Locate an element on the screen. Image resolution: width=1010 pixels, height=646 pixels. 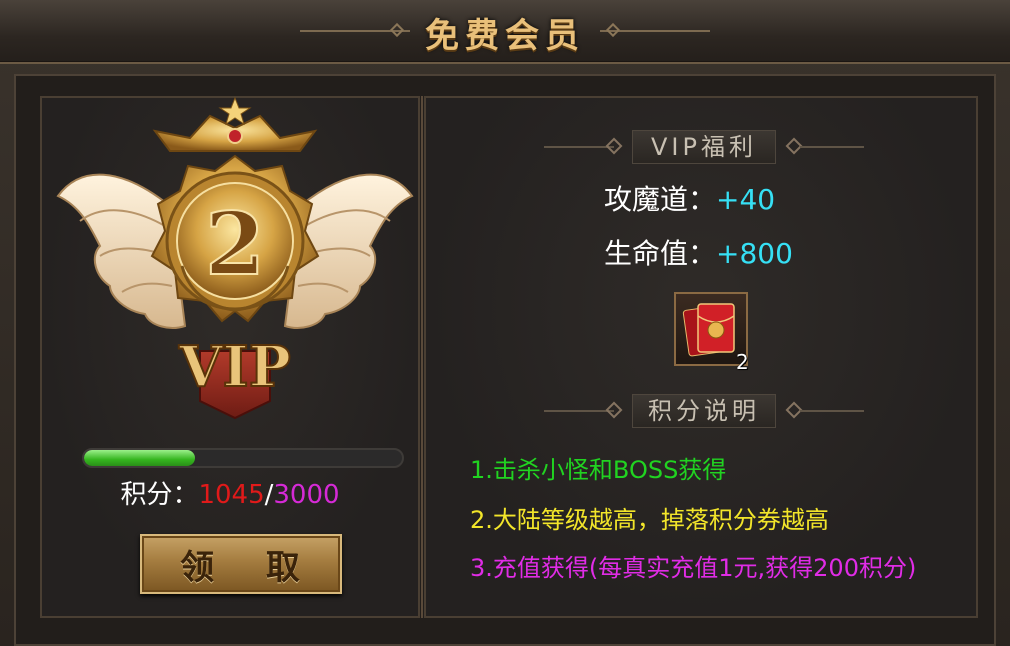
rules-header-label: 积分说明 is located at coordinates (704, 411).